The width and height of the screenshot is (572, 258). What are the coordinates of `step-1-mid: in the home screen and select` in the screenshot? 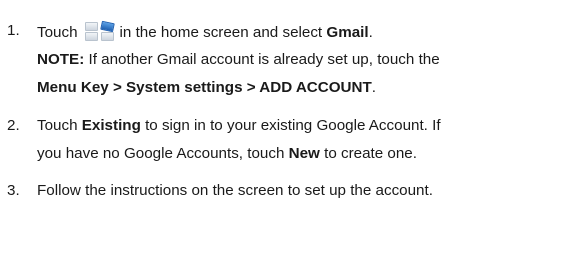 It's located at (221, 32).